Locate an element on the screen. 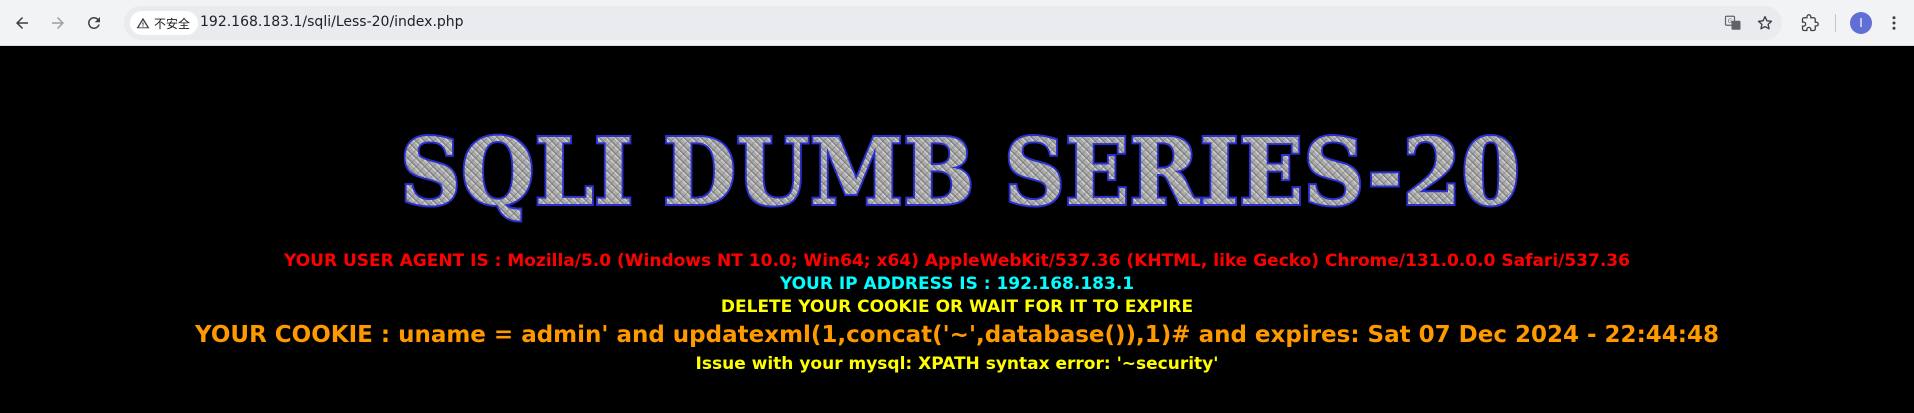 The width and height of the screenshot is (1914, 413). svg-text: G is located at coordinates (1730, 21).